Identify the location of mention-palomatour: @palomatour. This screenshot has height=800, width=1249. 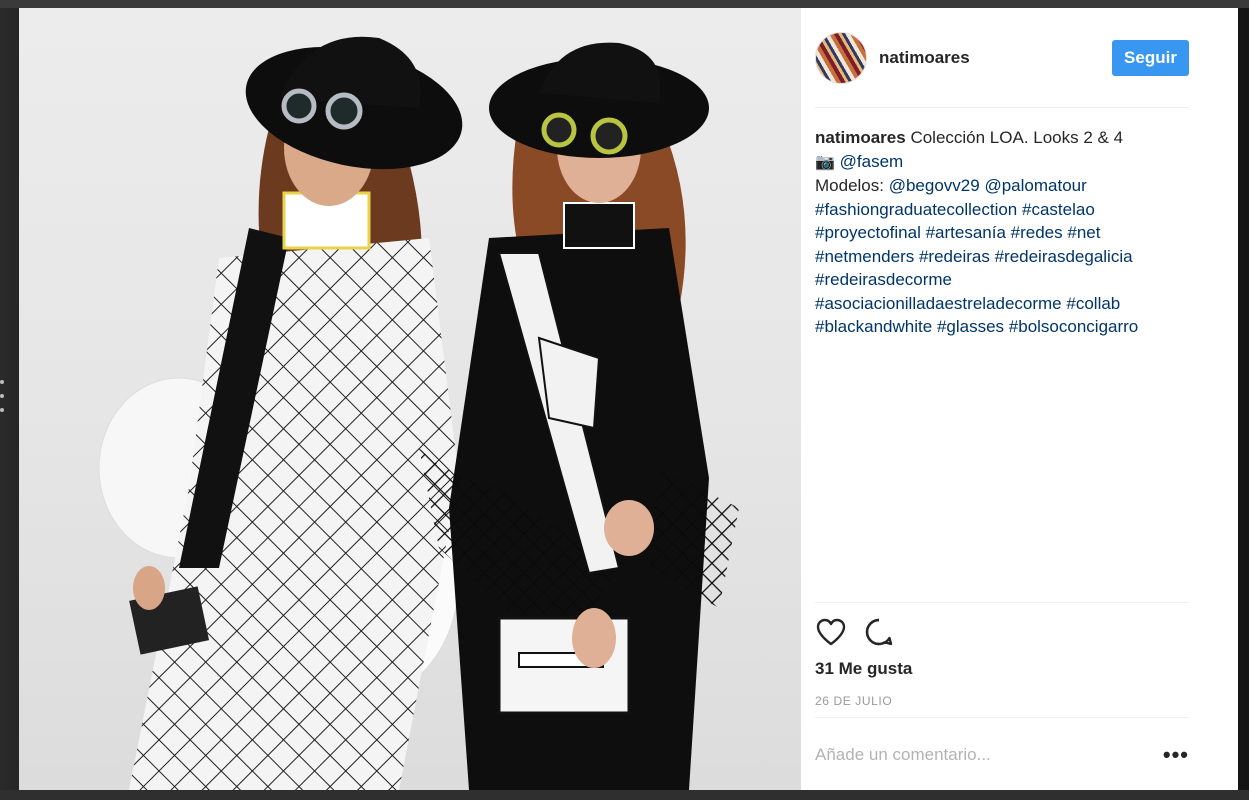
(1035, 185).